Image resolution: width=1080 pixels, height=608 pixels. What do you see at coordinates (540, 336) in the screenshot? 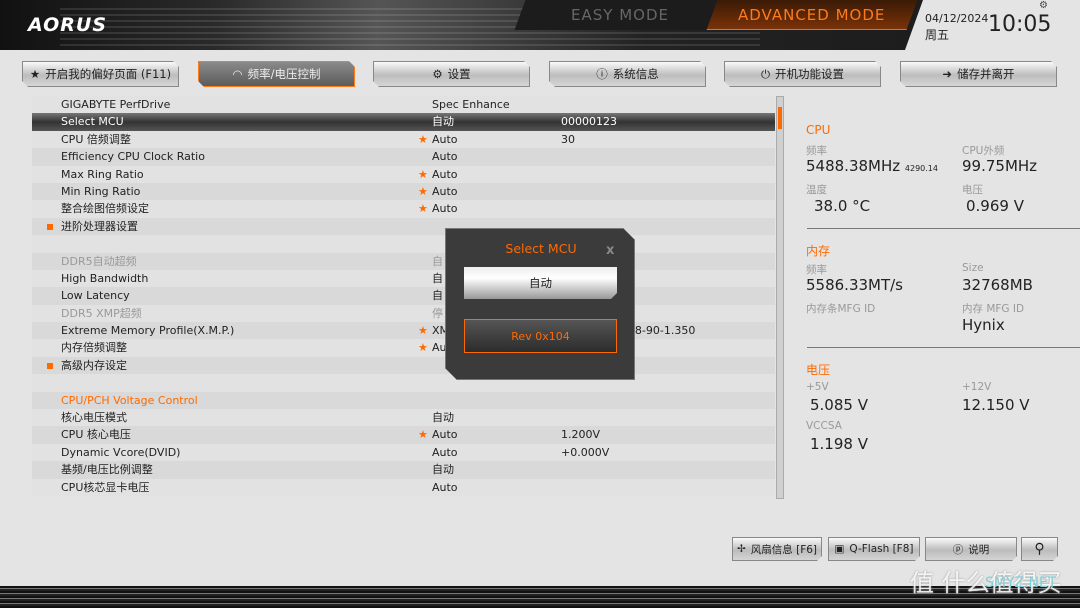
I see `option-rev-0x104: Rev 0x104` at bounding box center [540, 336].